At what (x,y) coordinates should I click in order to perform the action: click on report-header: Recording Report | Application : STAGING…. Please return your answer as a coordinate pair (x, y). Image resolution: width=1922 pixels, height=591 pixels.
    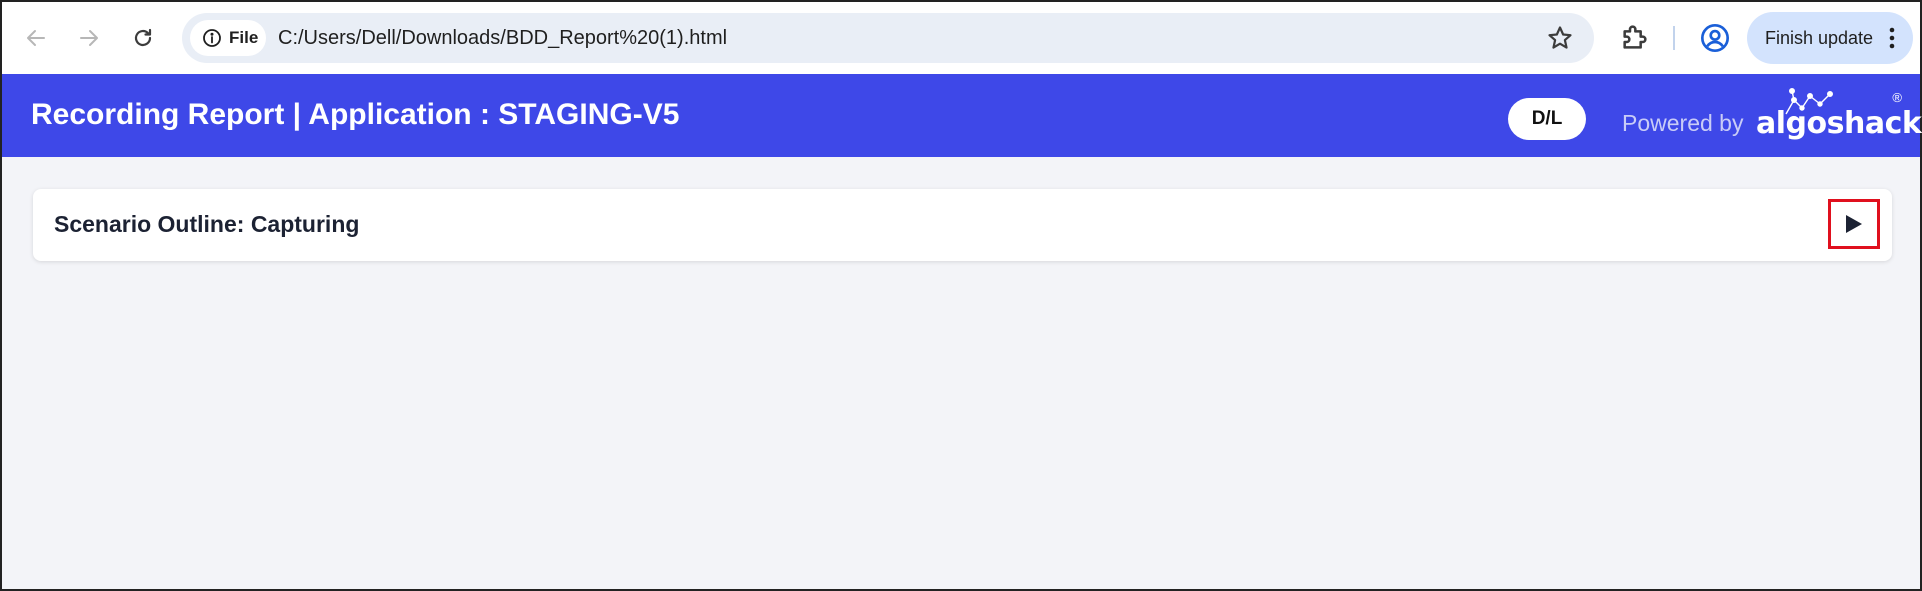
    Looking at the image, I should click on (962, 115).